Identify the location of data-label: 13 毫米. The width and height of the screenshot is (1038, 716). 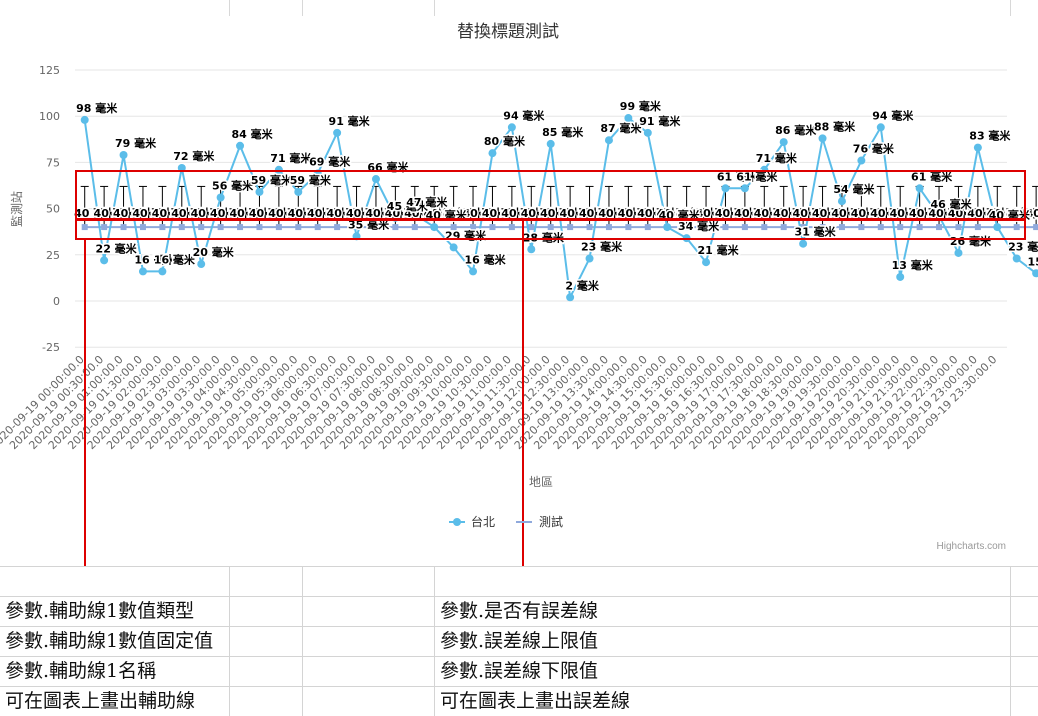
(913, 265).